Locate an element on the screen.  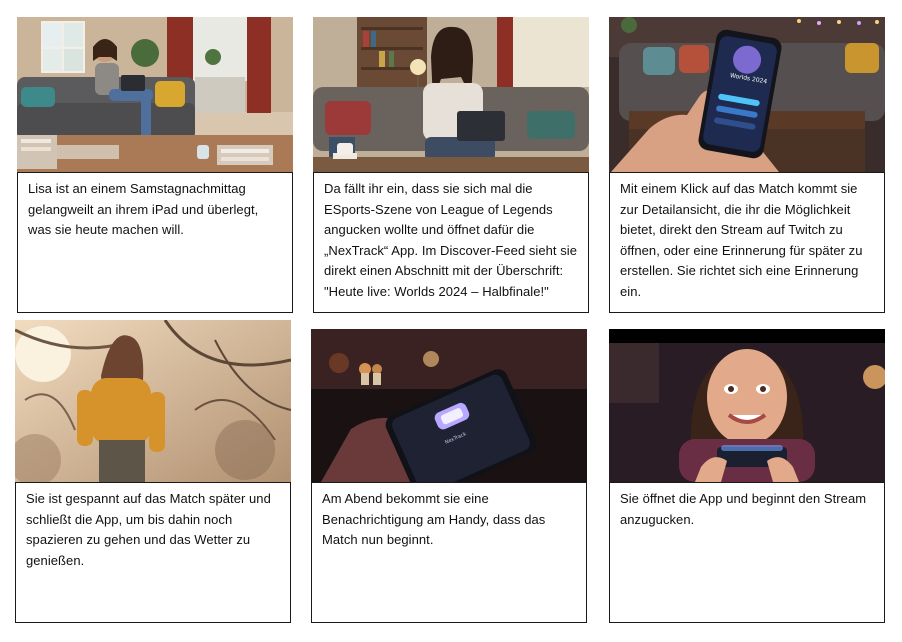
hand-holding-phone-scene: Worlds 2024 is located at coordinates (747, 94).